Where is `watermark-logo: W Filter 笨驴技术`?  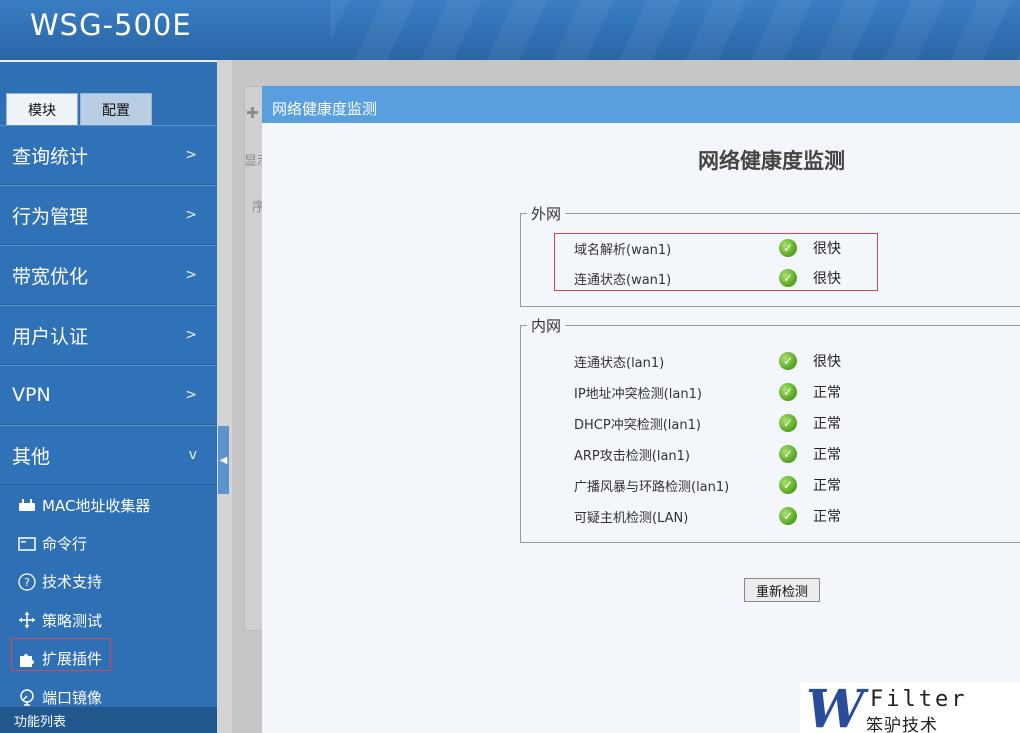 watermark-logo: W Filter 笨驴技术 is located at coordinates (910, 706).